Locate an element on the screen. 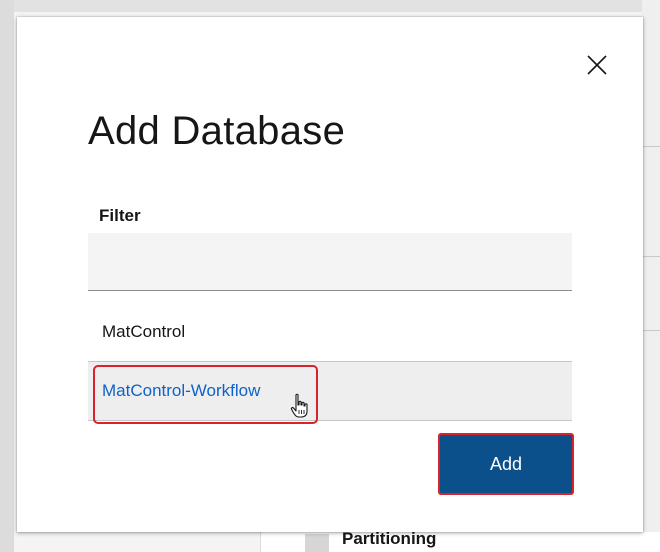 The image size is (660, 552). filter-label: Filter is located at coordinates (120, 215).